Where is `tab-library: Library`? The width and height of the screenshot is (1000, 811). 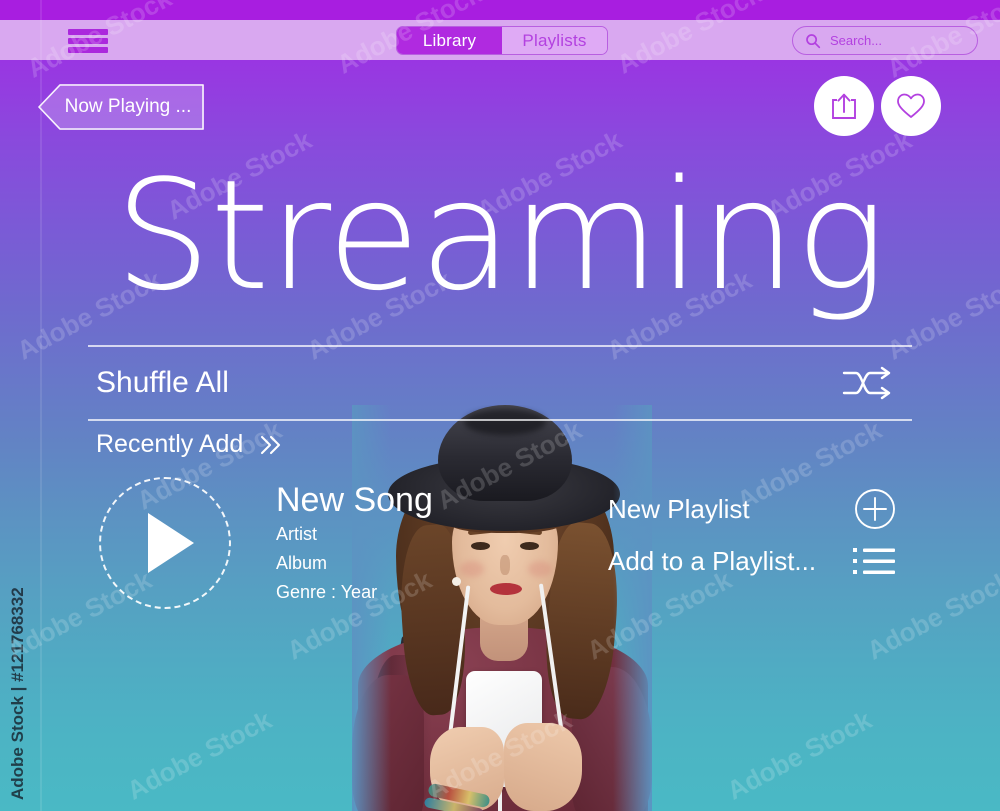 tab-library: Library is located at coordinates (449, 40).